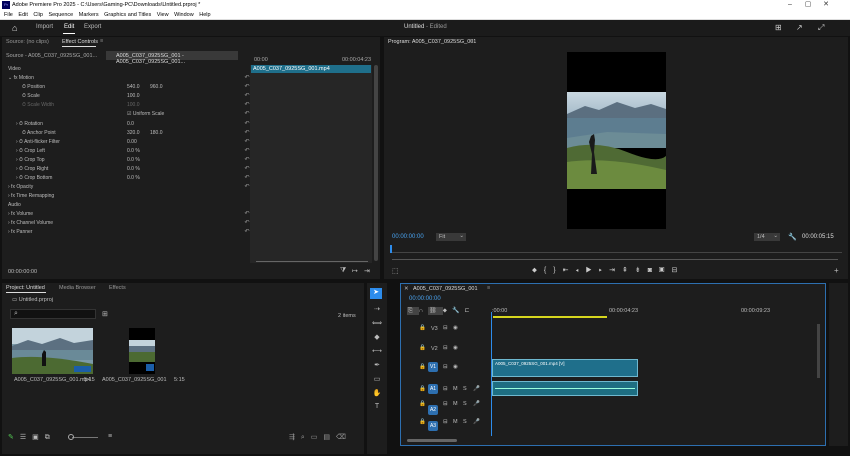 This screenshot has height=456, width=850. I want to click on type-tool-icon: T, so click(377, 406).